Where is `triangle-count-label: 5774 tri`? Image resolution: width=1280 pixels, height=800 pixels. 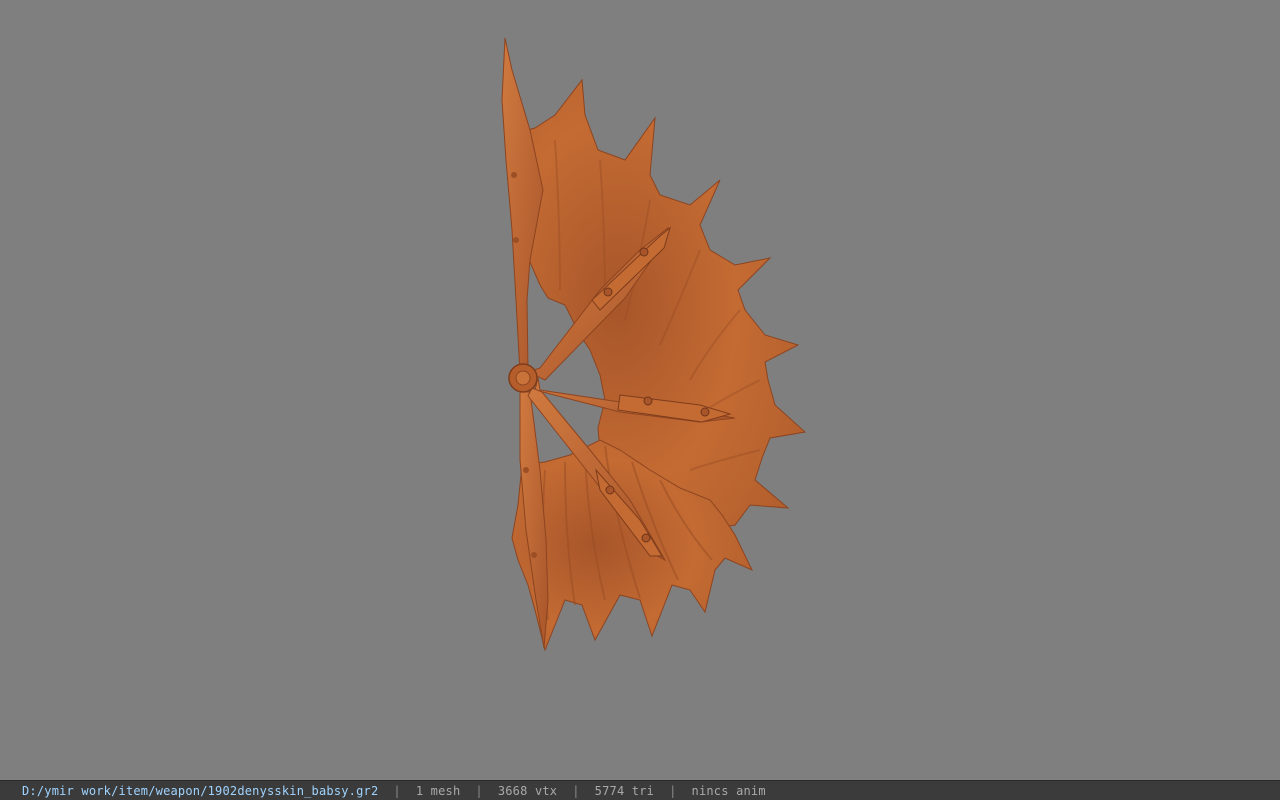
triangle-count-label: 5774 tri is located at coordinates (624, 790).